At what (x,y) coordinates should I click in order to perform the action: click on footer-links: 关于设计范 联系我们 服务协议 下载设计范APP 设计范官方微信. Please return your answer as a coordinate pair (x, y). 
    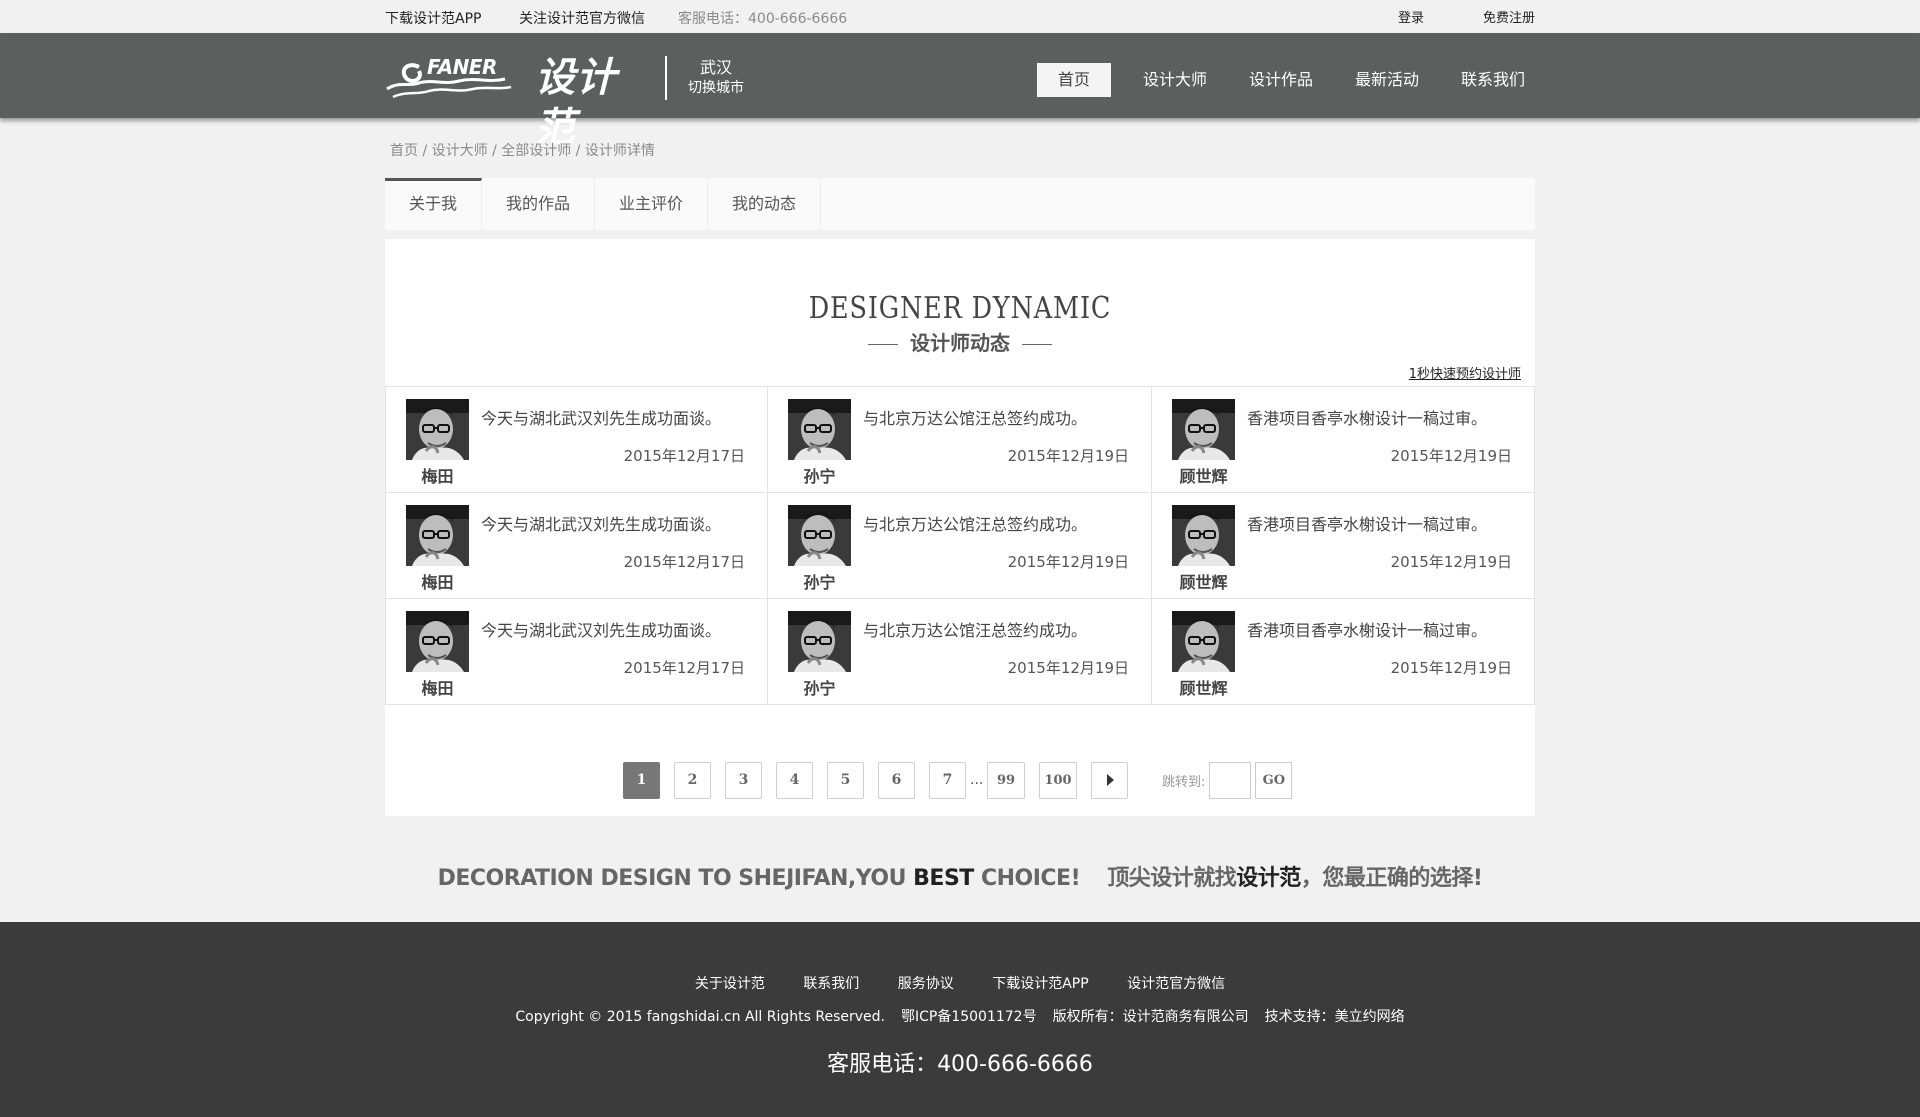
    Looking at the image, I should click on (960, 983).